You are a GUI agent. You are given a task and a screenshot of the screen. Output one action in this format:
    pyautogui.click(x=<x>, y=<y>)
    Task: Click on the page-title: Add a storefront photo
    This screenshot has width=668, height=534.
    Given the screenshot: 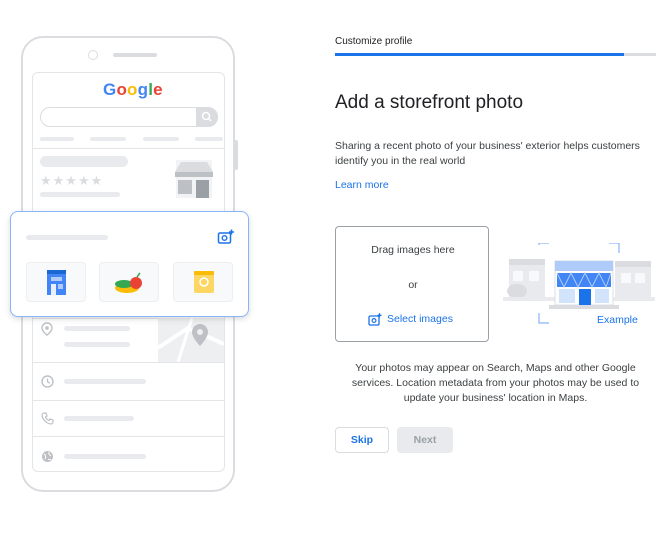 What is the action you would take?
    pyautogui.click(x=429, y=102)
    